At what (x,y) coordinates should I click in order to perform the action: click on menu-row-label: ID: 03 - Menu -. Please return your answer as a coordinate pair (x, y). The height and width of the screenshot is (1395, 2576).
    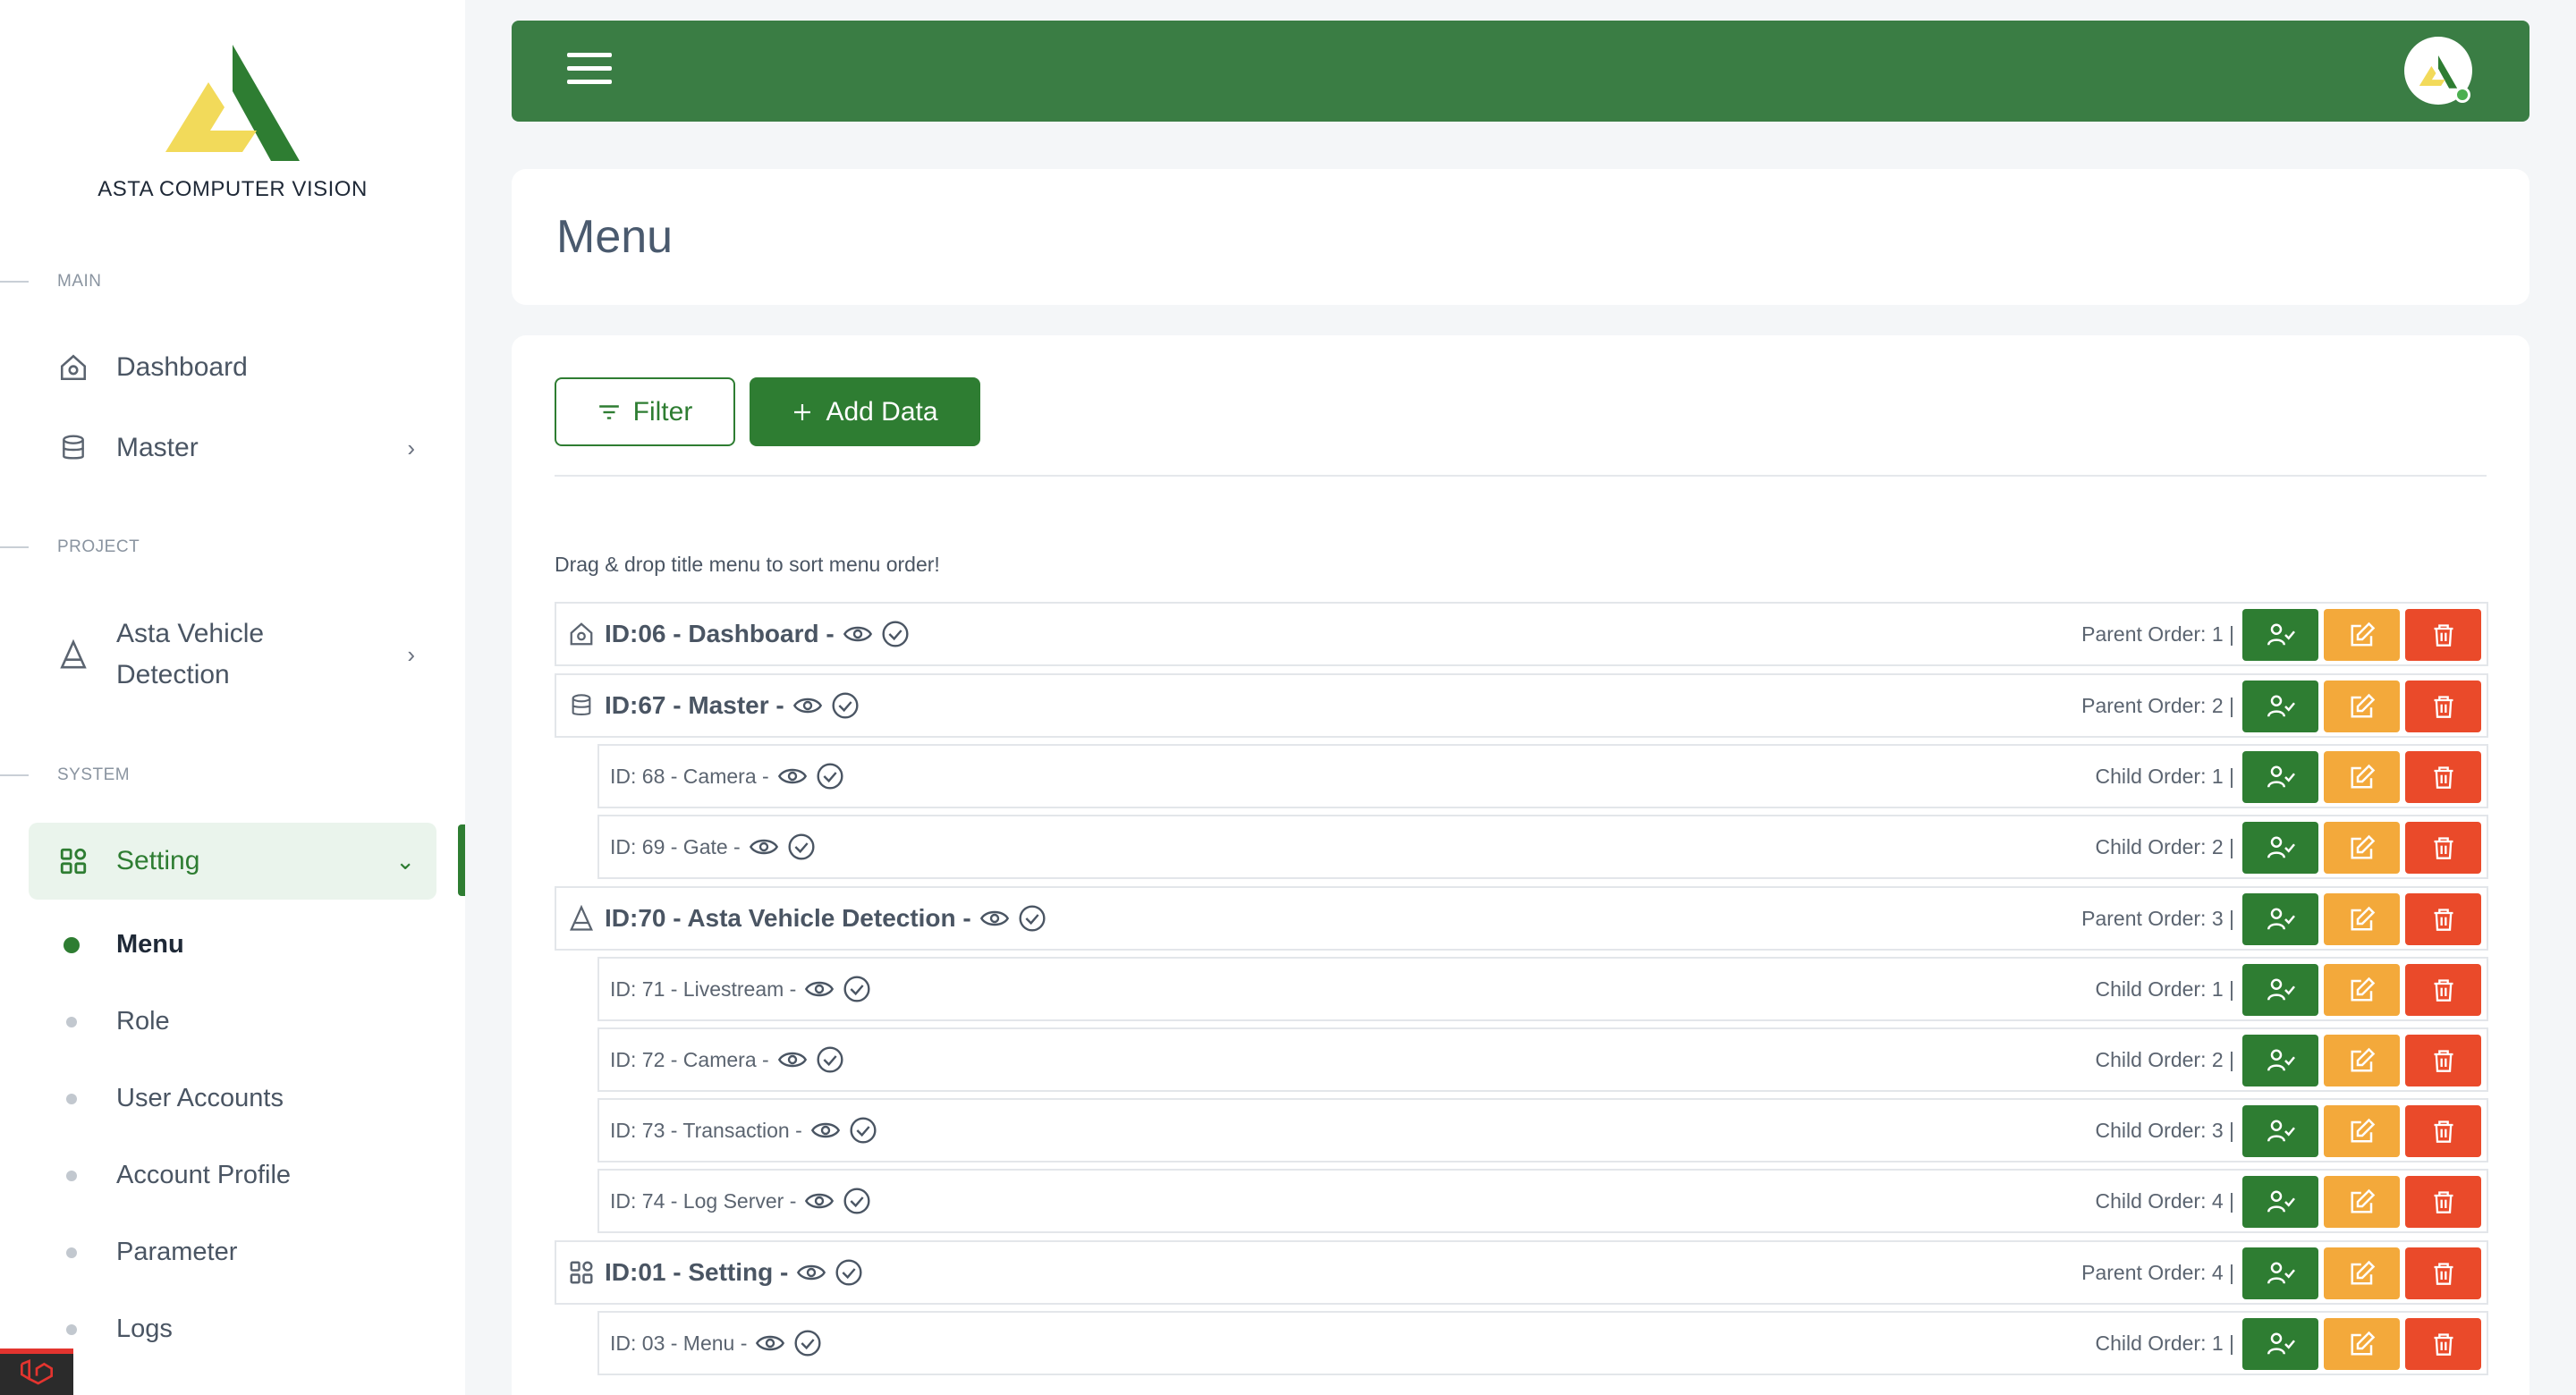
    Looking at the image, I should click on (679, 1343).